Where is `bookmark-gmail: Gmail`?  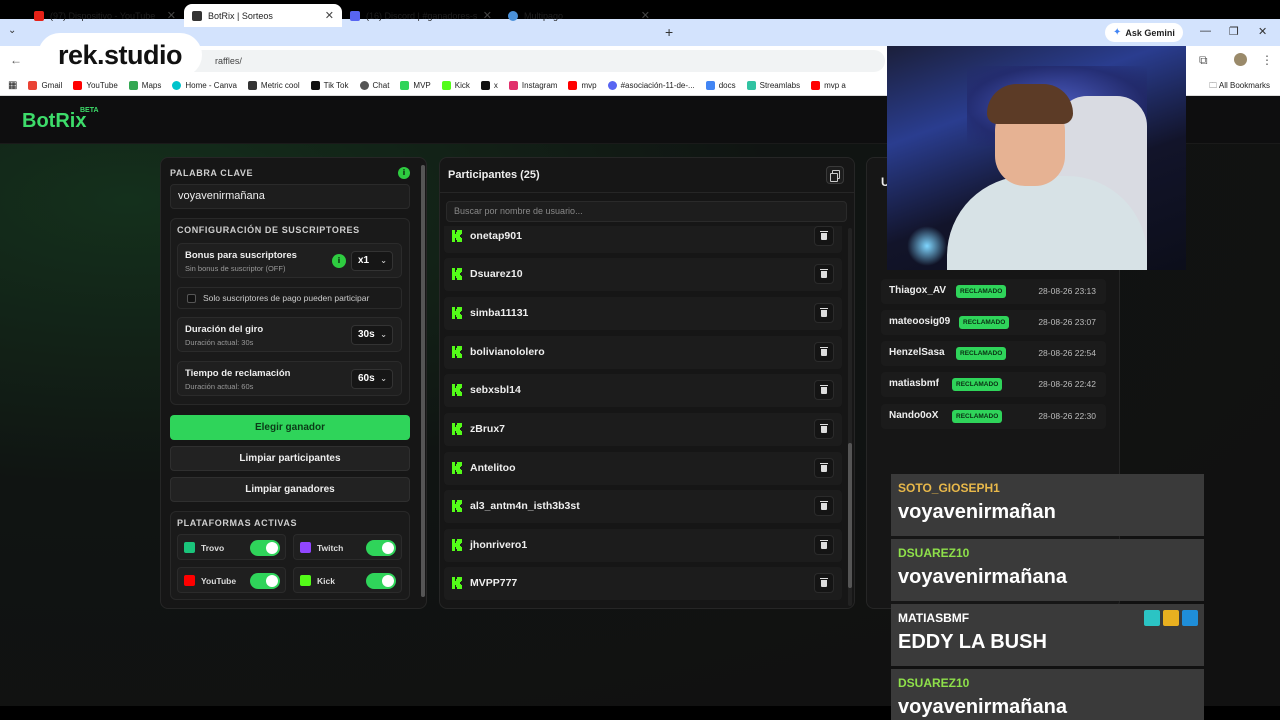 bookmark-gmail: Gmail is located at coordinates (45, 85).